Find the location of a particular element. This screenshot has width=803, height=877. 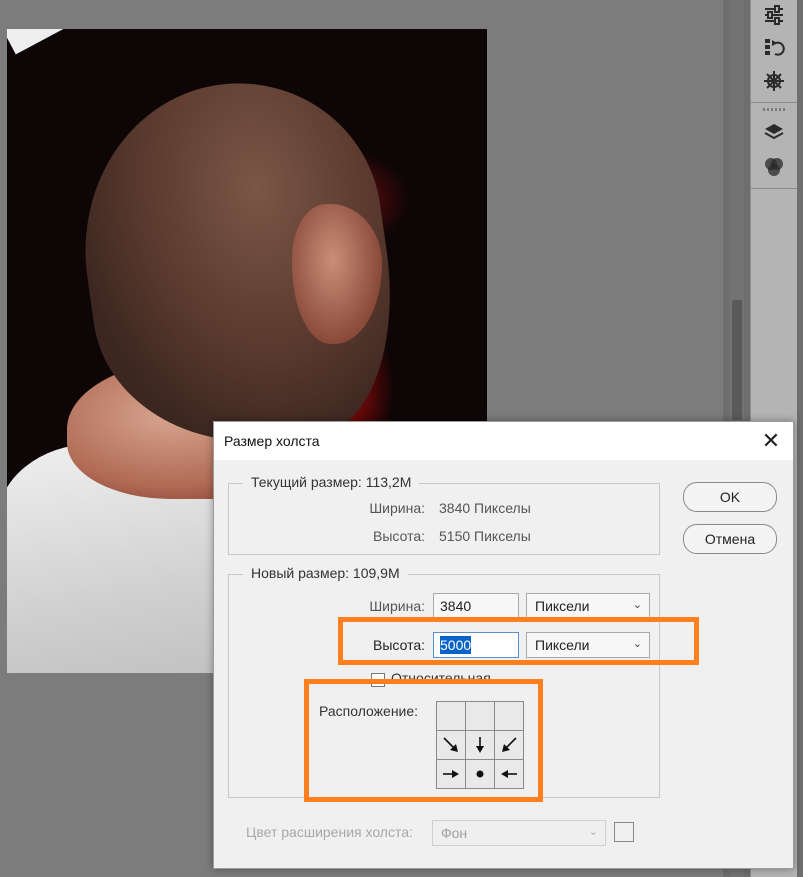

new-size-legend: Новый размер: 109,9M is located at coordinates (325, 573).